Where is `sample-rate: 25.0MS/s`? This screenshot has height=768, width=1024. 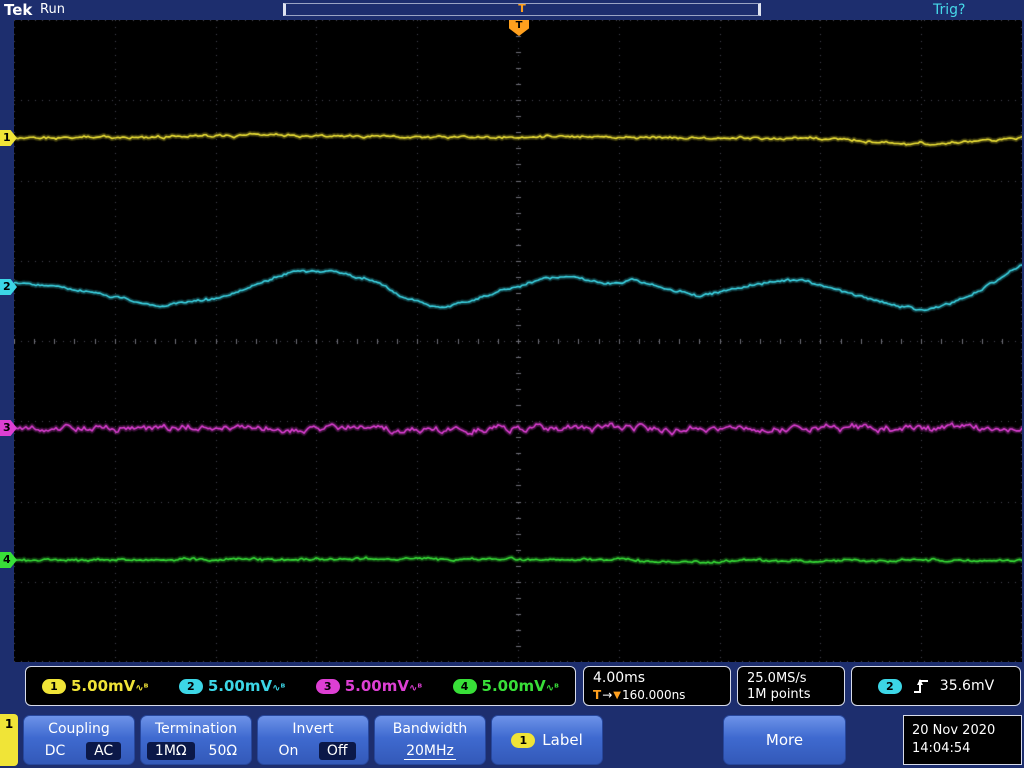 sample-rate: 25.0MS/s is located at coordinates (777, 678).